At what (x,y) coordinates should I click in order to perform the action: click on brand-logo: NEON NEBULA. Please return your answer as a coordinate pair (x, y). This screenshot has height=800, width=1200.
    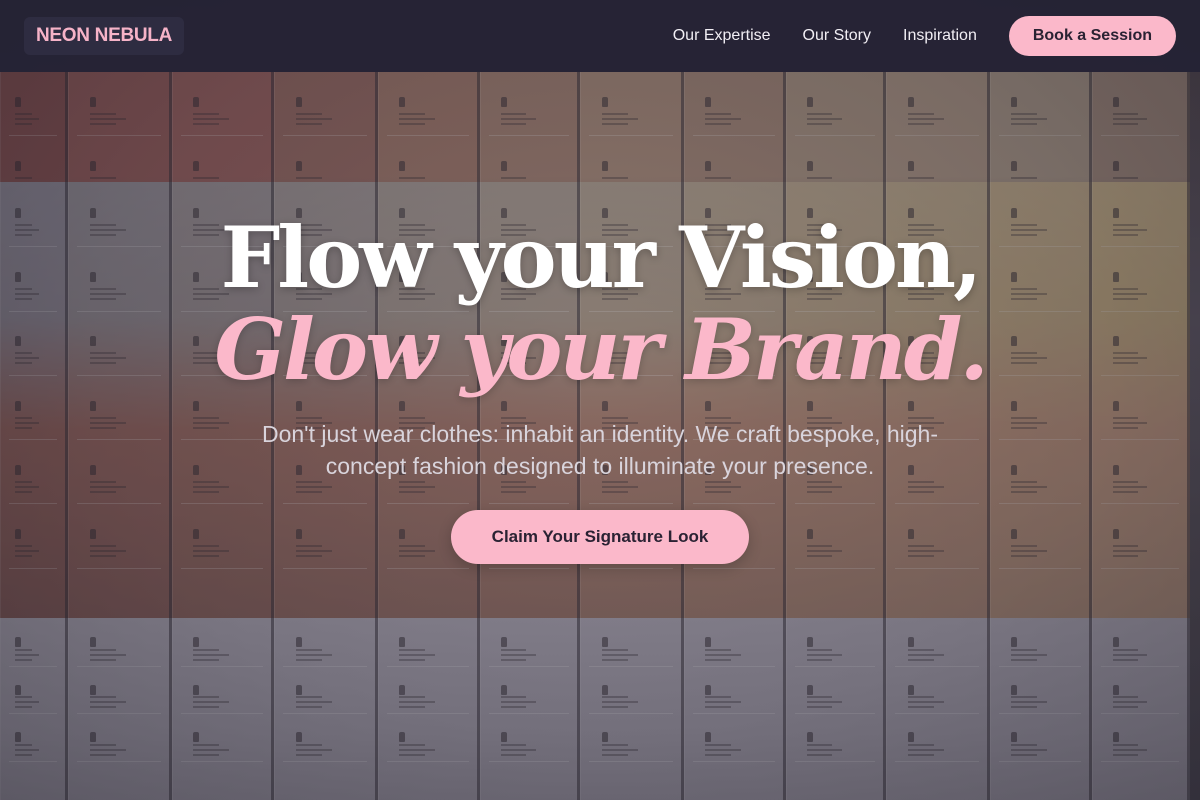
    Looking at the image, I should click on (104, 36).